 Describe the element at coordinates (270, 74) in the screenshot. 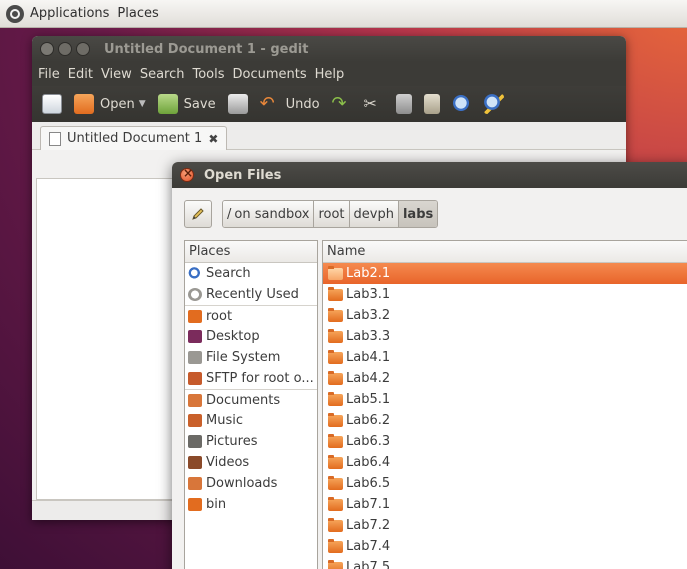

I see `menu-documents: Documents` at that location.